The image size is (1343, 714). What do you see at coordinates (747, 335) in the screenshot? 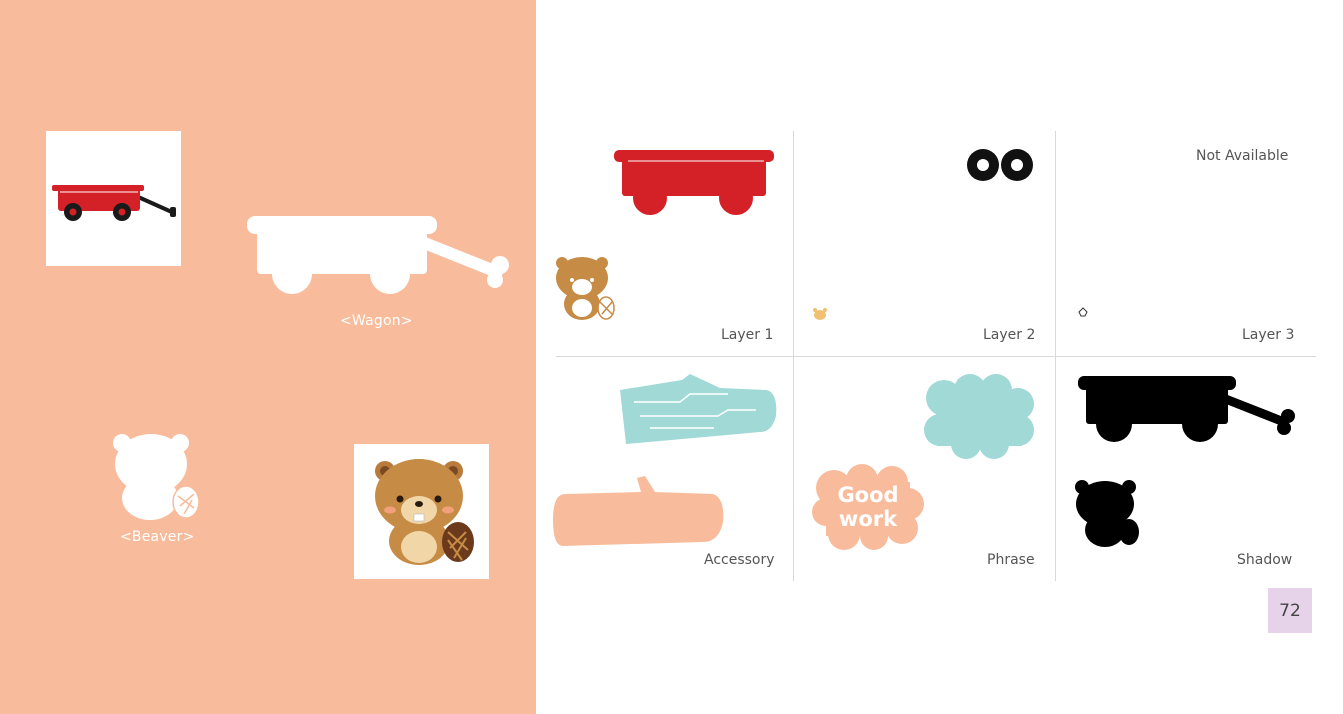
I see `cell-label-layer1: Layer 1` at bounding box center [747, 335].